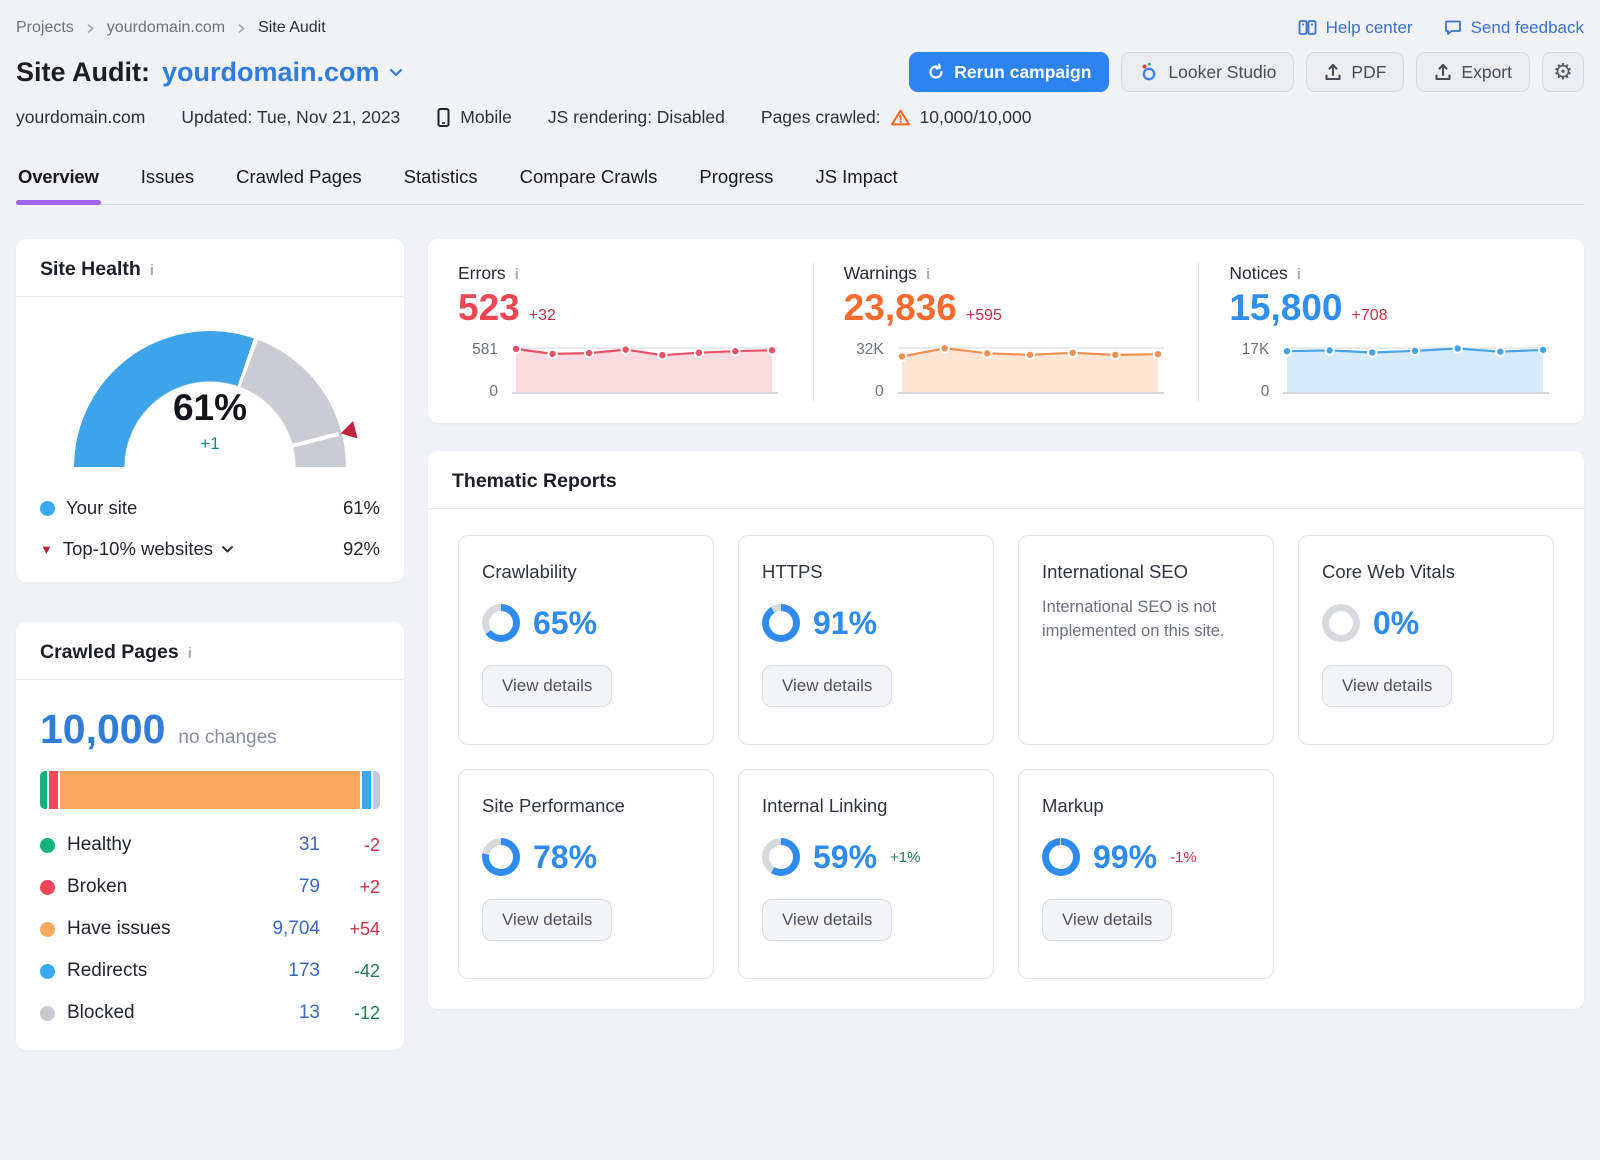  What do you see at coordinates (936, 72) in the screenshot?
I see `rerun-icon` at bounding box center [936, 72].